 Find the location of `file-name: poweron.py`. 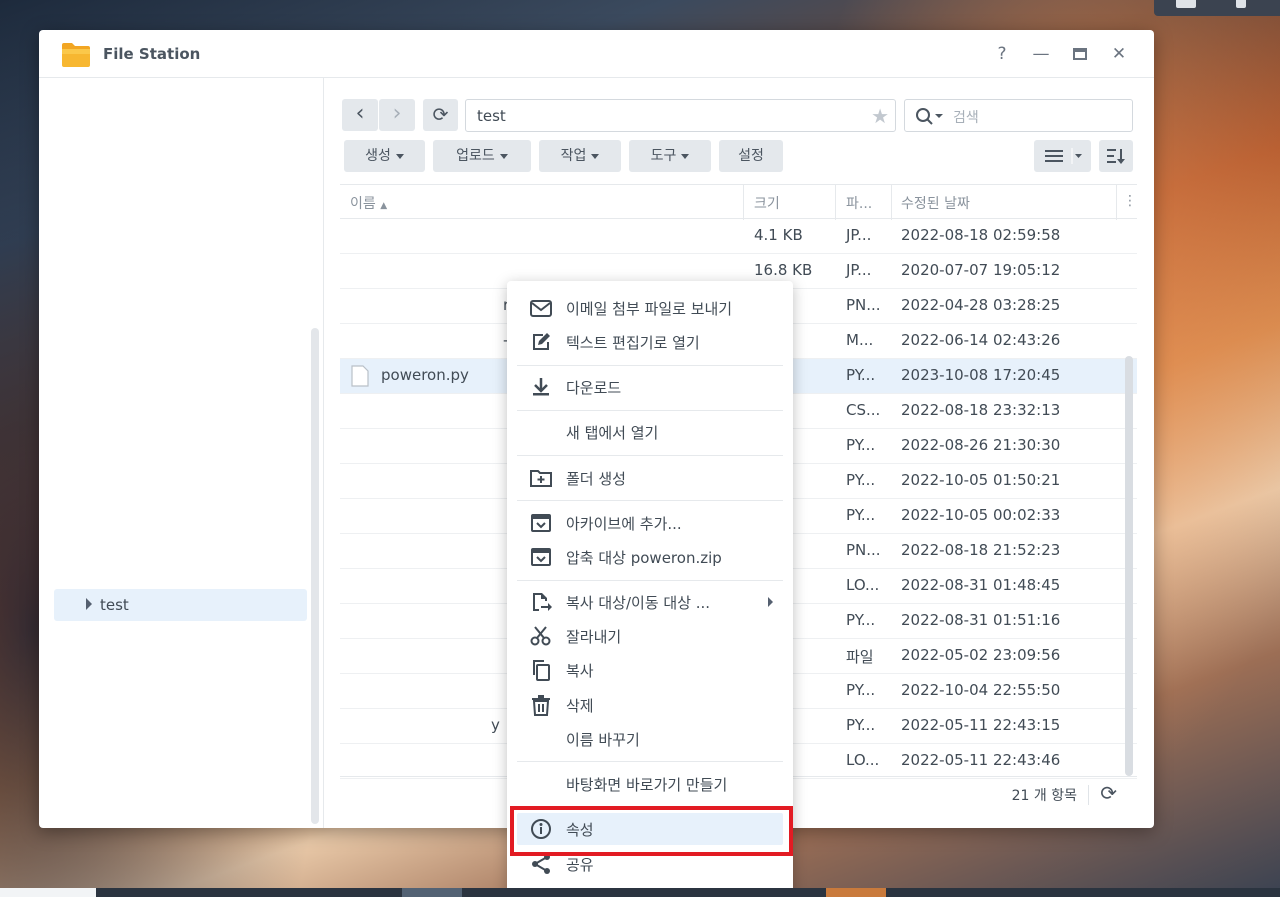

file-name: poweron.py is located at coordinates (425, 375).